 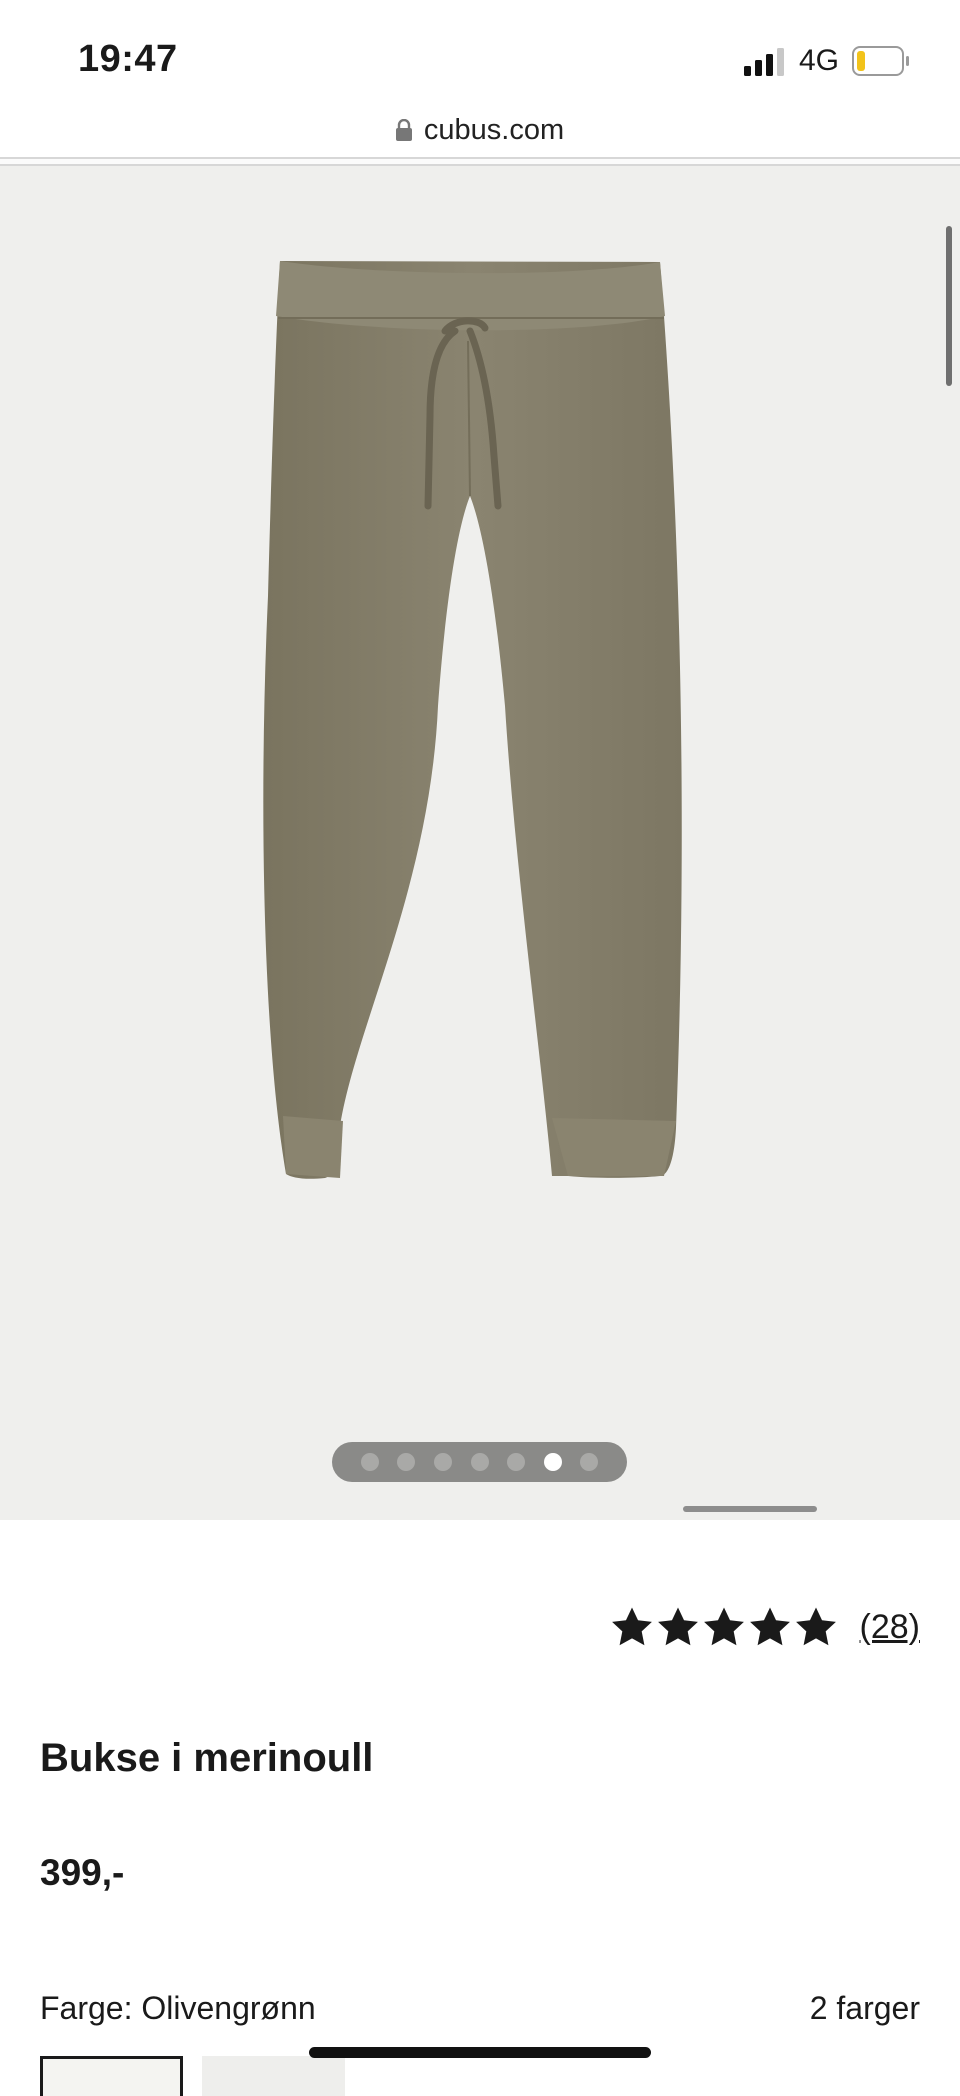 I want to click on review-count-link: (28), so click(x=890, y=1627).